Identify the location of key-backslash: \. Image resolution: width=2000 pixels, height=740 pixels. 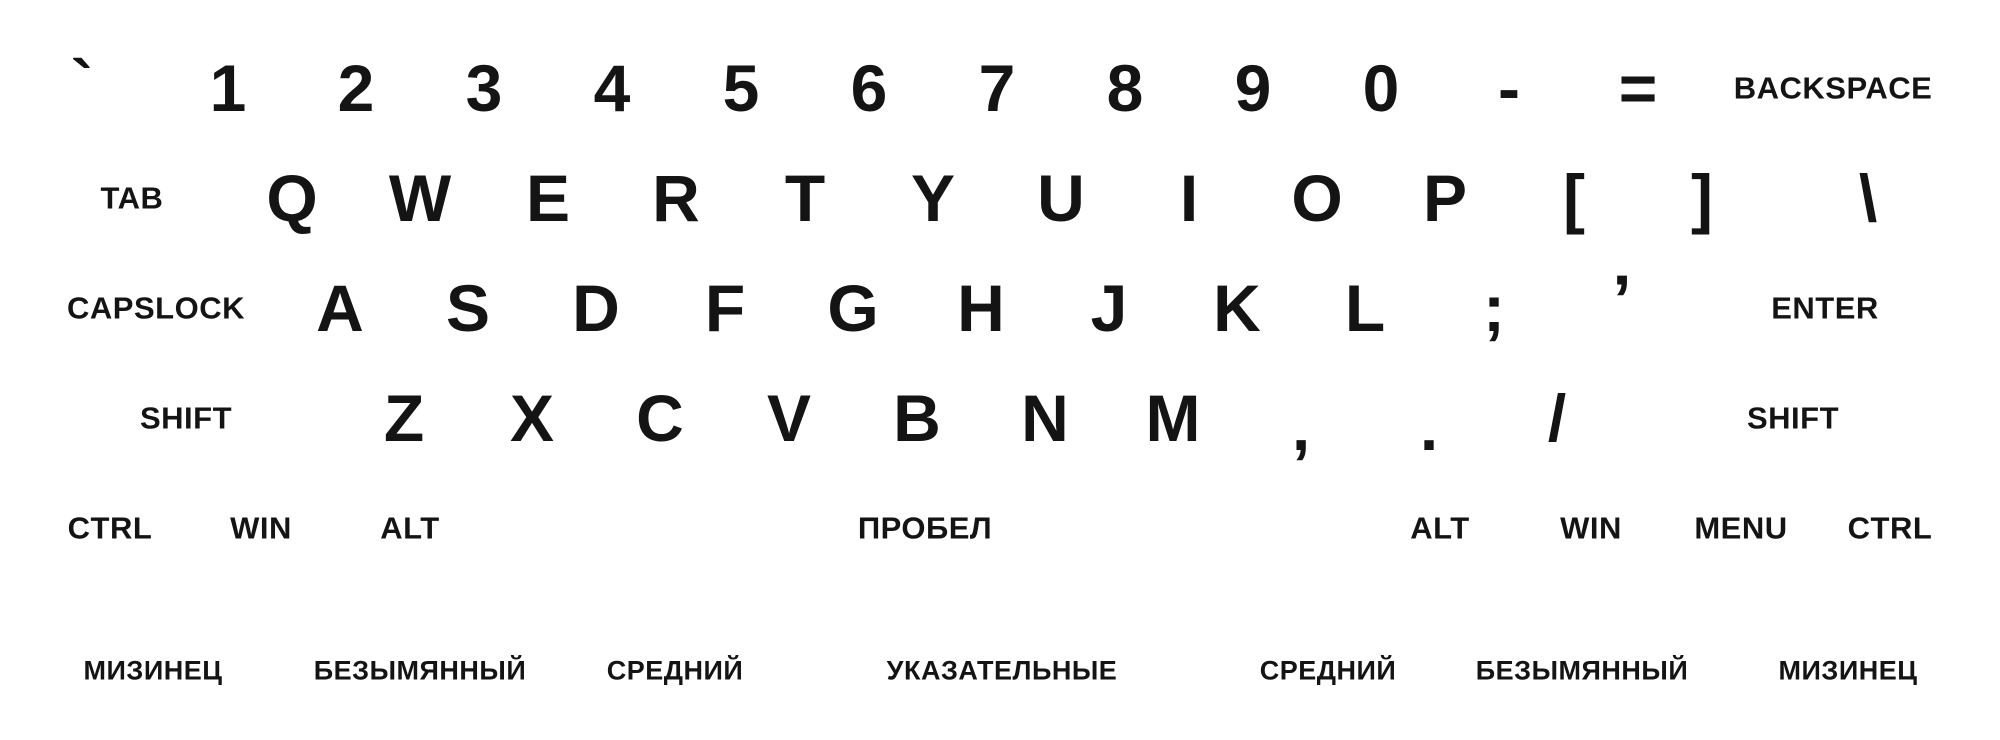
(1868, 198).